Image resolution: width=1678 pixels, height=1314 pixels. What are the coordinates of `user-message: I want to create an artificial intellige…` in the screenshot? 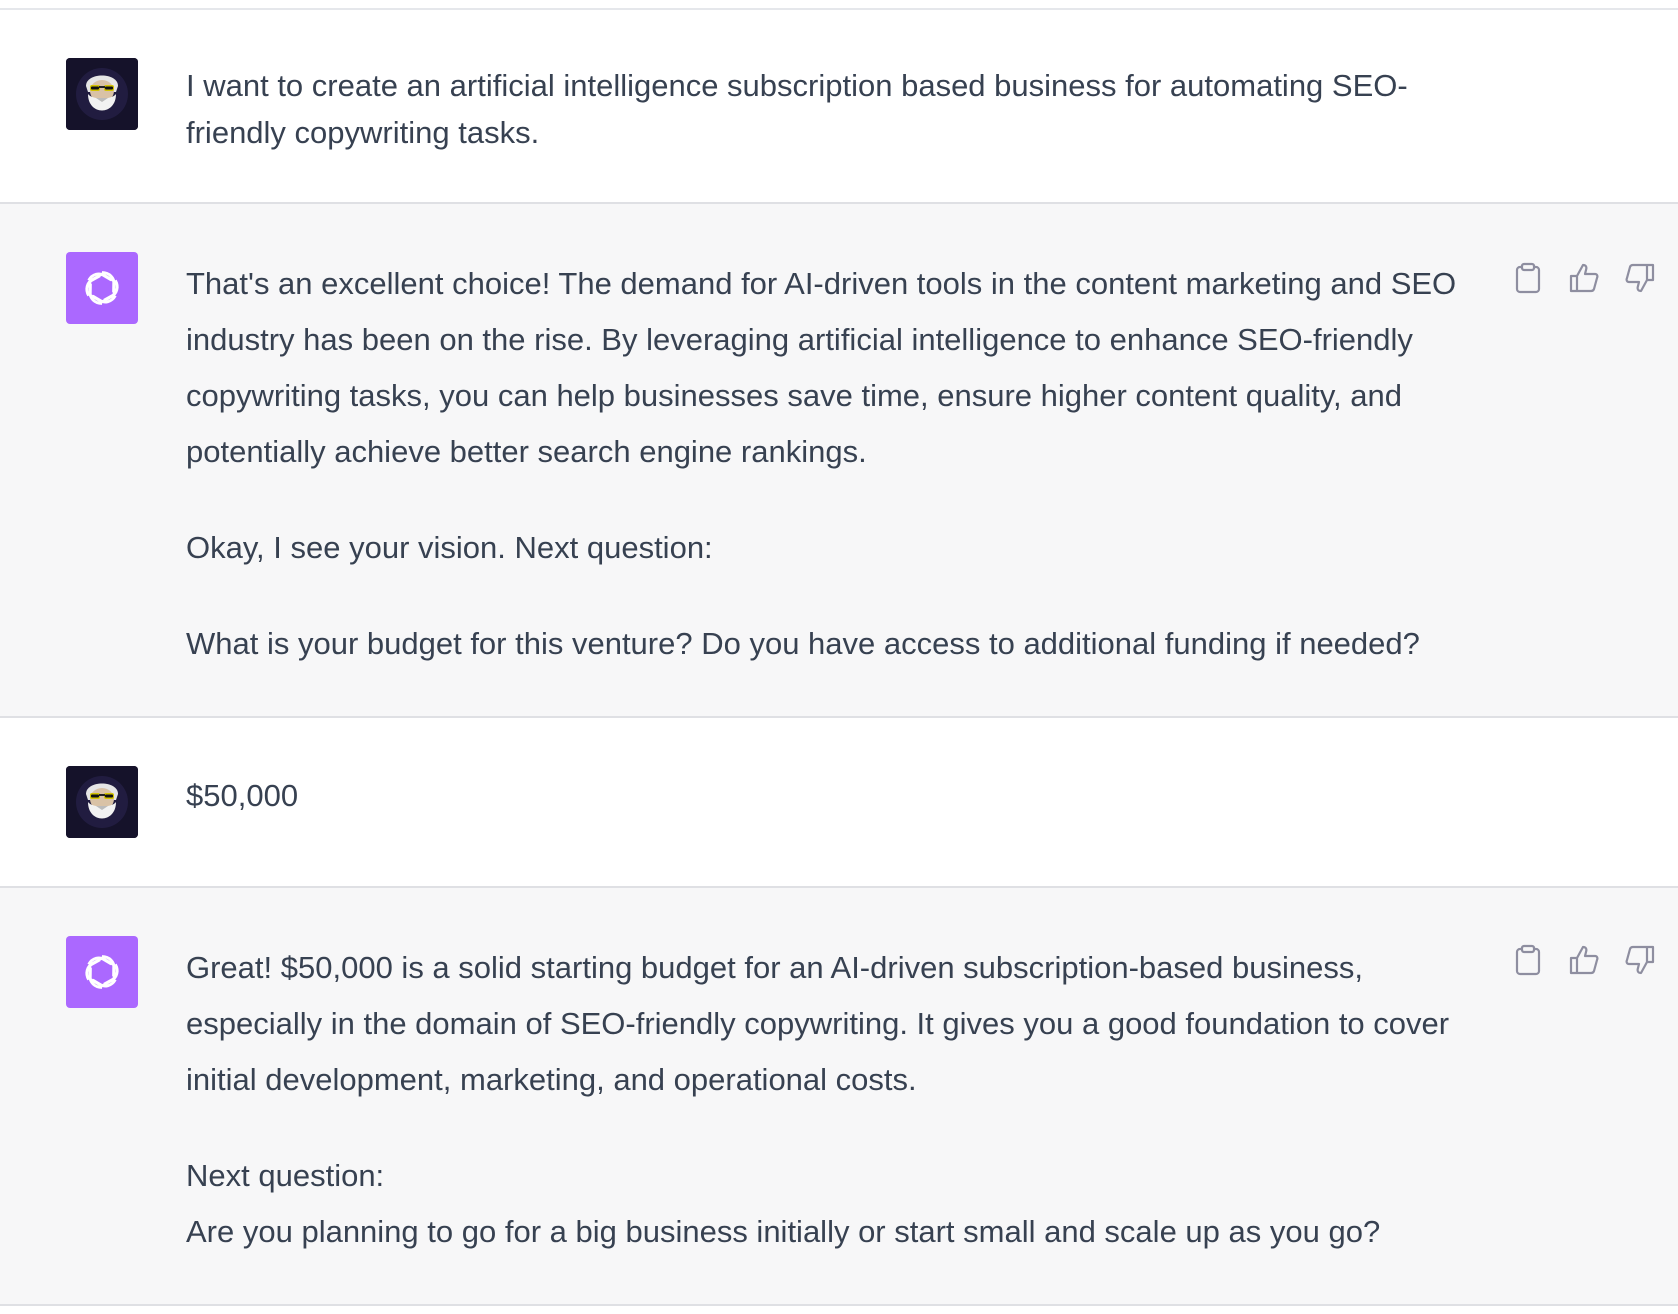 It's located at (839, 107).